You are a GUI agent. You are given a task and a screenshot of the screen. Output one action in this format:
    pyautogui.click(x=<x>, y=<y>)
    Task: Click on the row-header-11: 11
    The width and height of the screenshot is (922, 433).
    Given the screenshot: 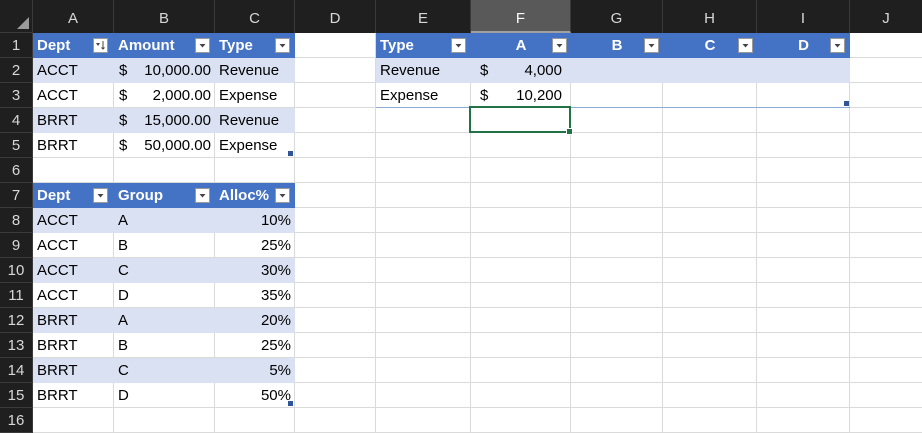 What is the action you would take?
    pyautogui.click(x=16, y=295)
    